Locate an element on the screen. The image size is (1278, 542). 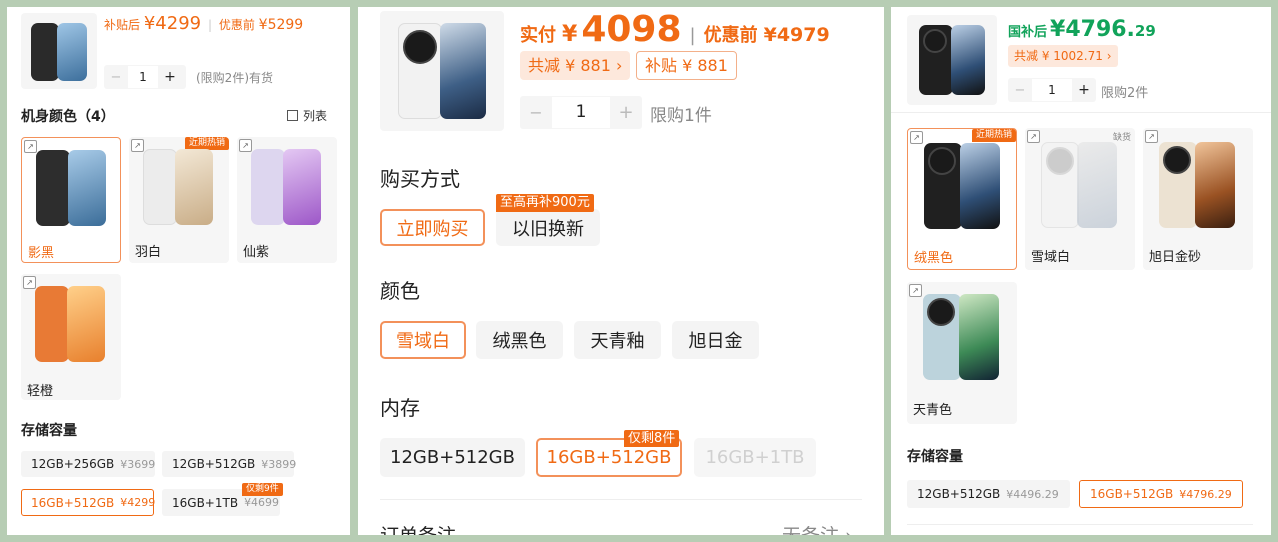
storage-price: ¥4496.29 is located at coordinates (1032, 494).